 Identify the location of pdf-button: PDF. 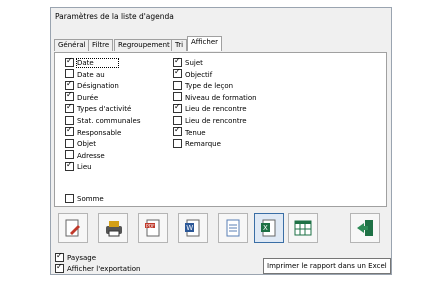
(153, 228).